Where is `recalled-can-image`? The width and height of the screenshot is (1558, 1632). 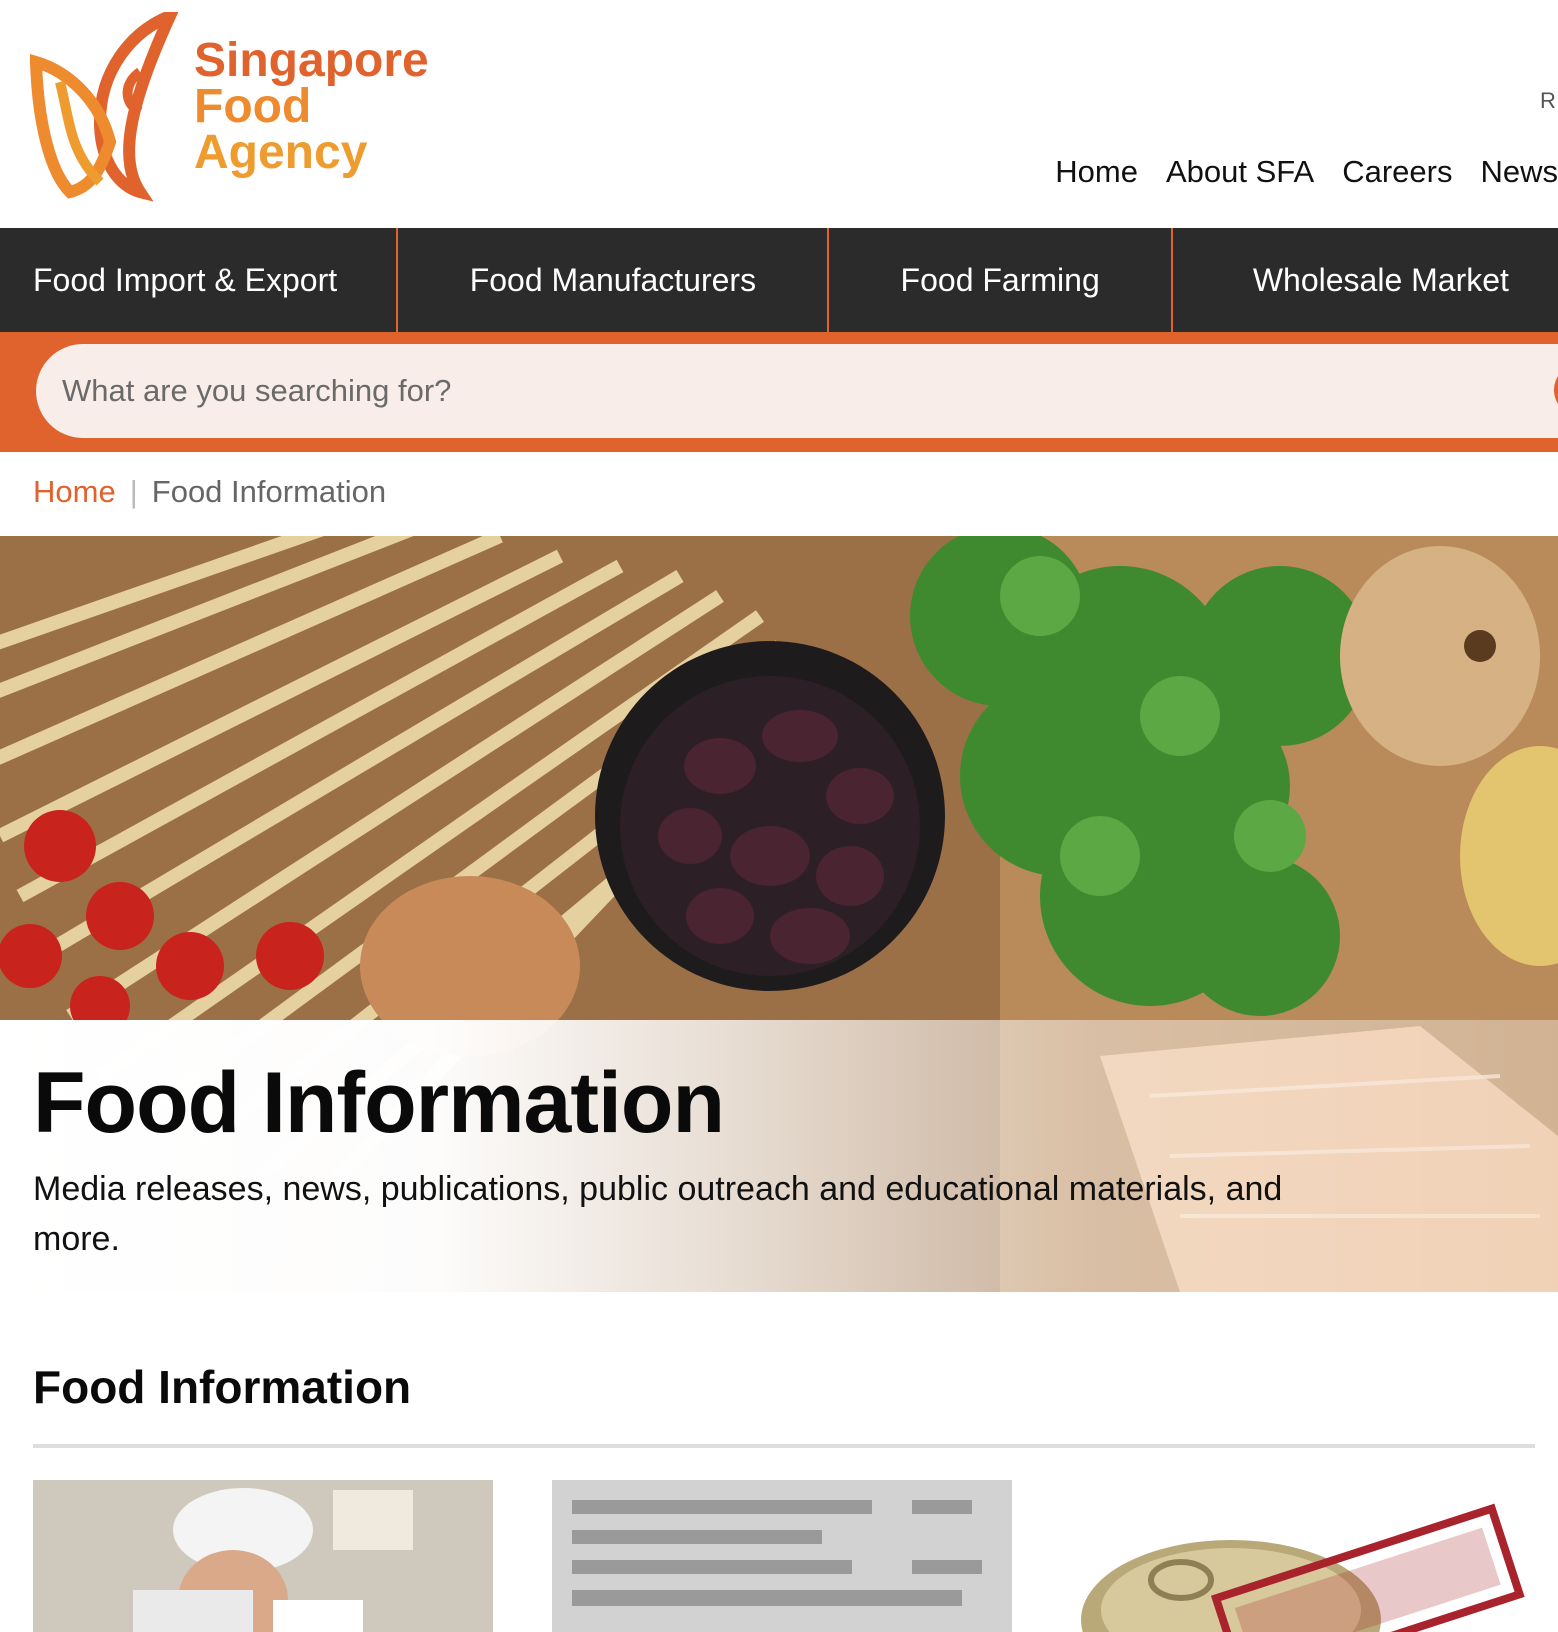
recalled-can-image is located at coordinates (1301, 1556).